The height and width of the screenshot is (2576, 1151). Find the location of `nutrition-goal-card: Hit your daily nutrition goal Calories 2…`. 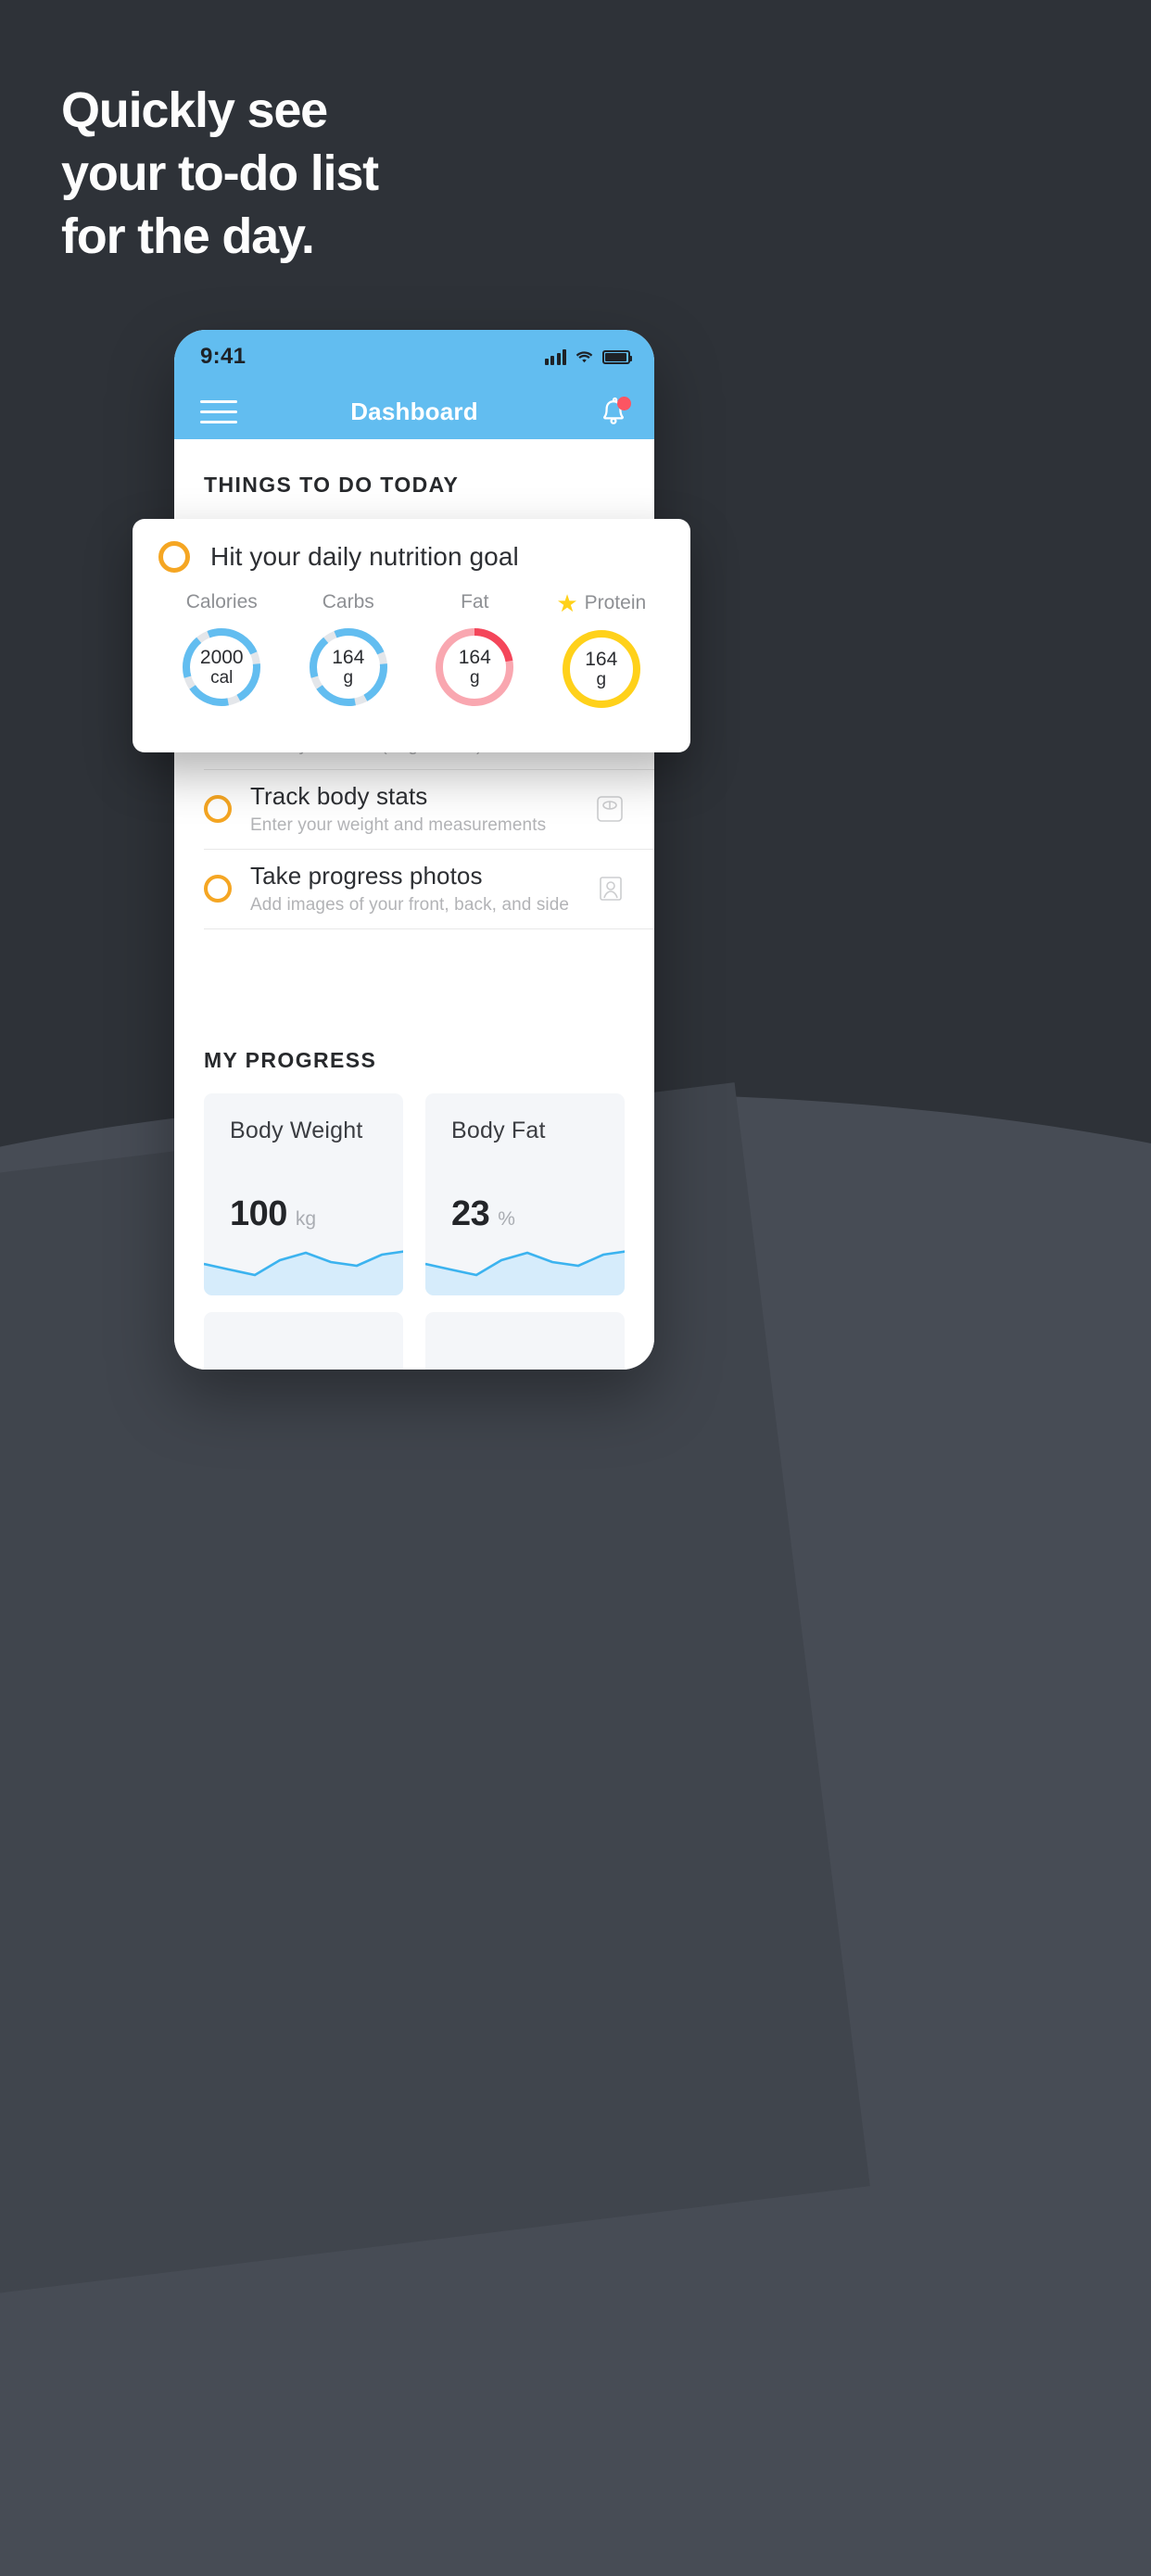

nutrition-goal-card: Hit your daily nutrition goal Calories 2… is located at coordinates (411, 635).